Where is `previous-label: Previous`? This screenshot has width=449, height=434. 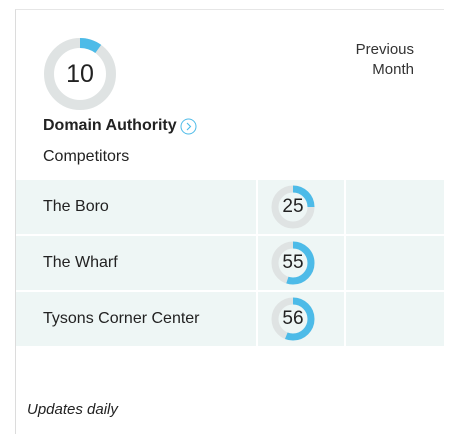
previous-label: Previous is located at coordinates (384, 49).